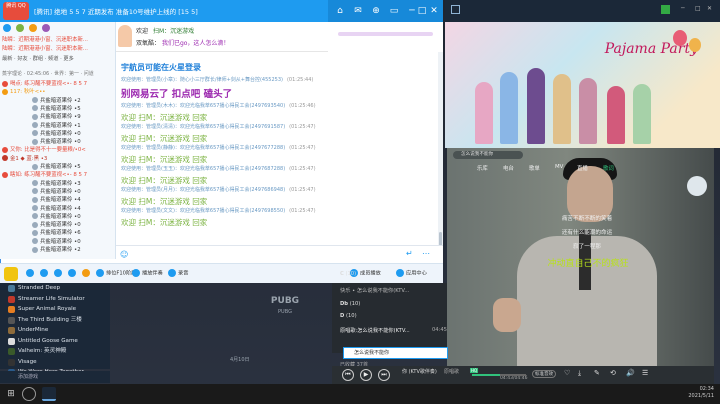 The height and width of the screenshot is (404, 720). Describe the element at coordinates (588, 264) in the screenshot. I see `current-lyric: 冲动直自己不的疯狂` at that location.